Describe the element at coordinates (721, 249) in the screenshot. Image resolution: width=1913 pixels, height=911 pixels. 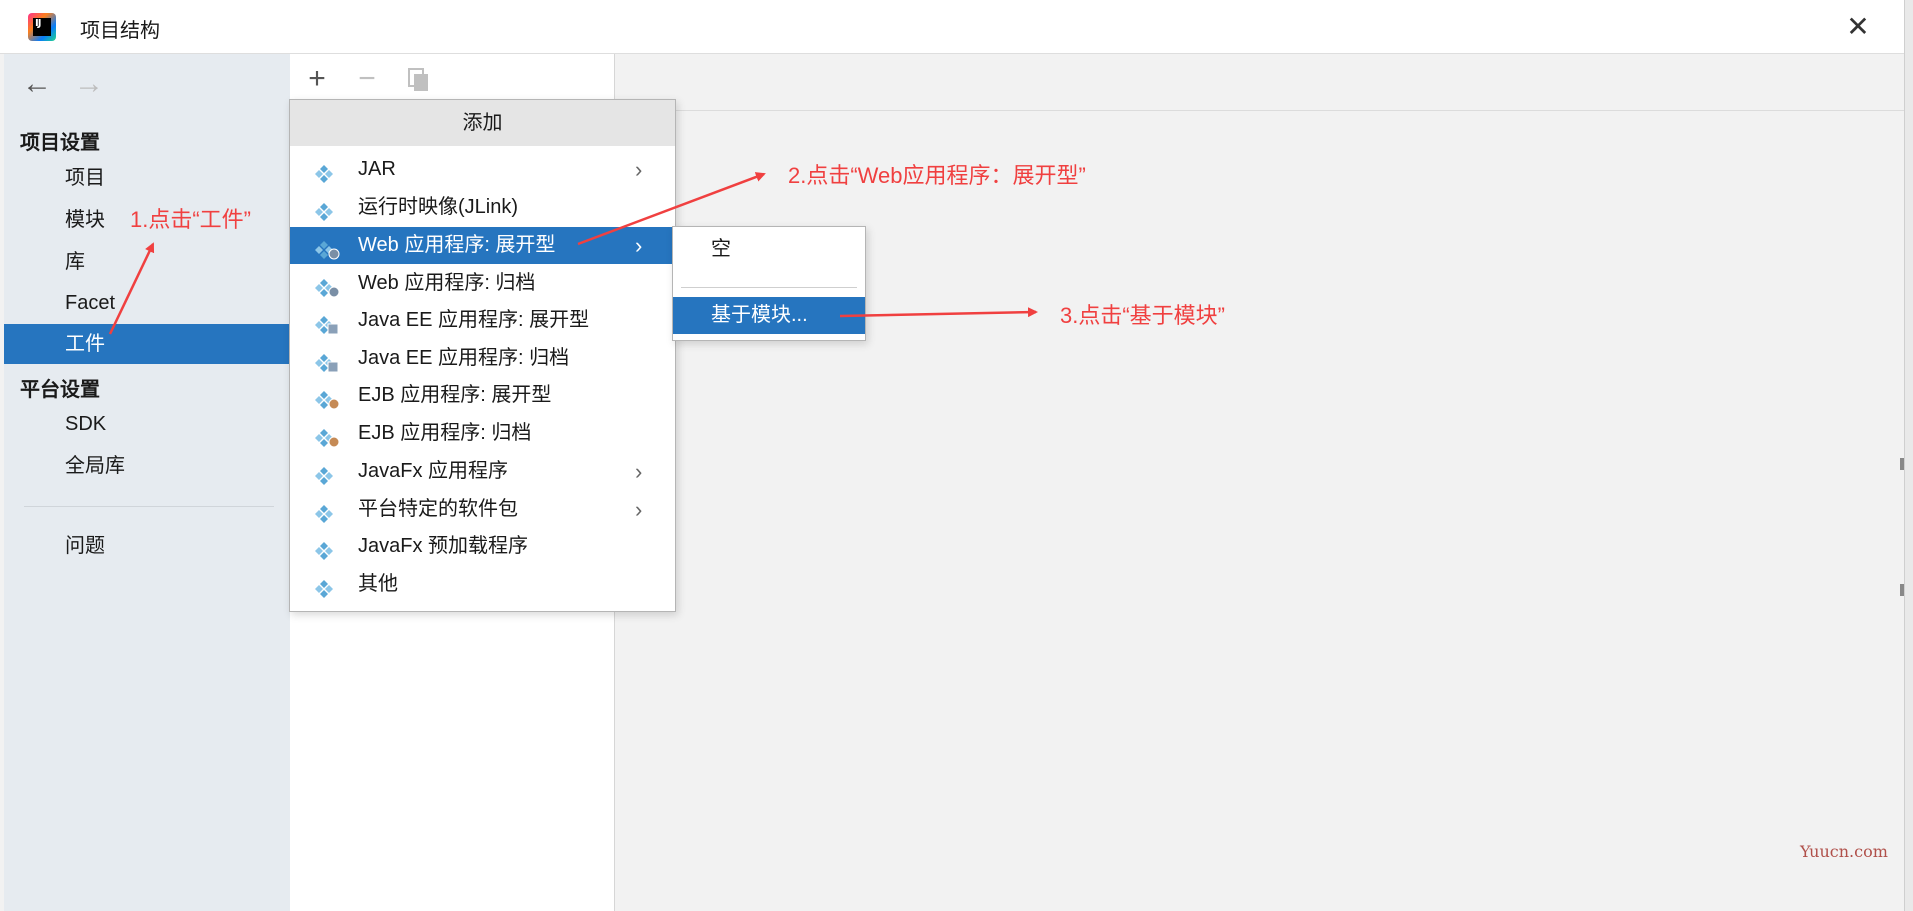
I see `submenu-item-label: 空` at that location.